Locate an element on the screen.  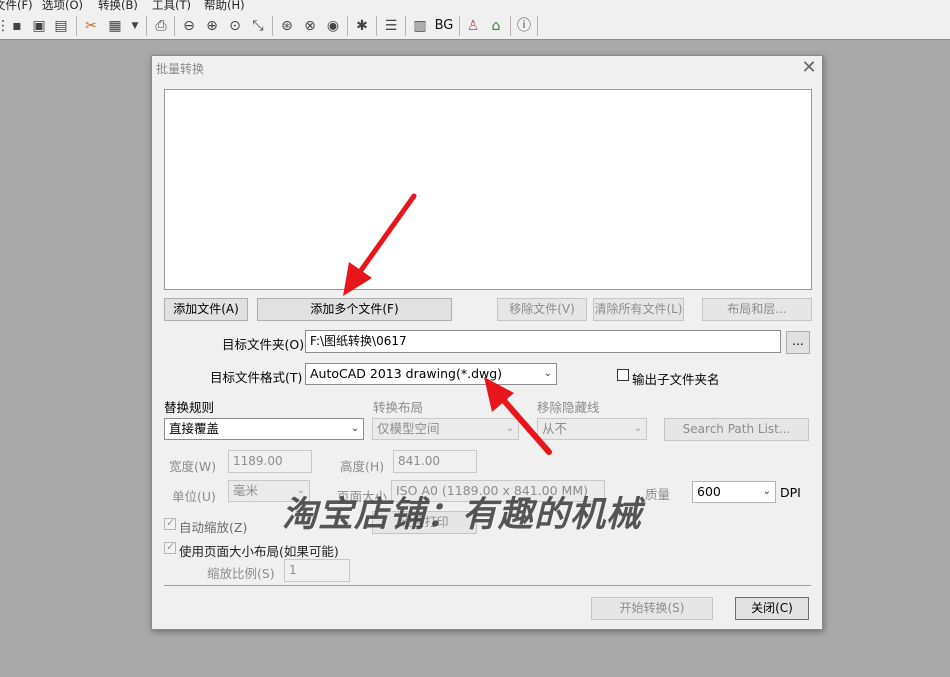
batch-icon: ▦ is located at coordinates (115, 26).